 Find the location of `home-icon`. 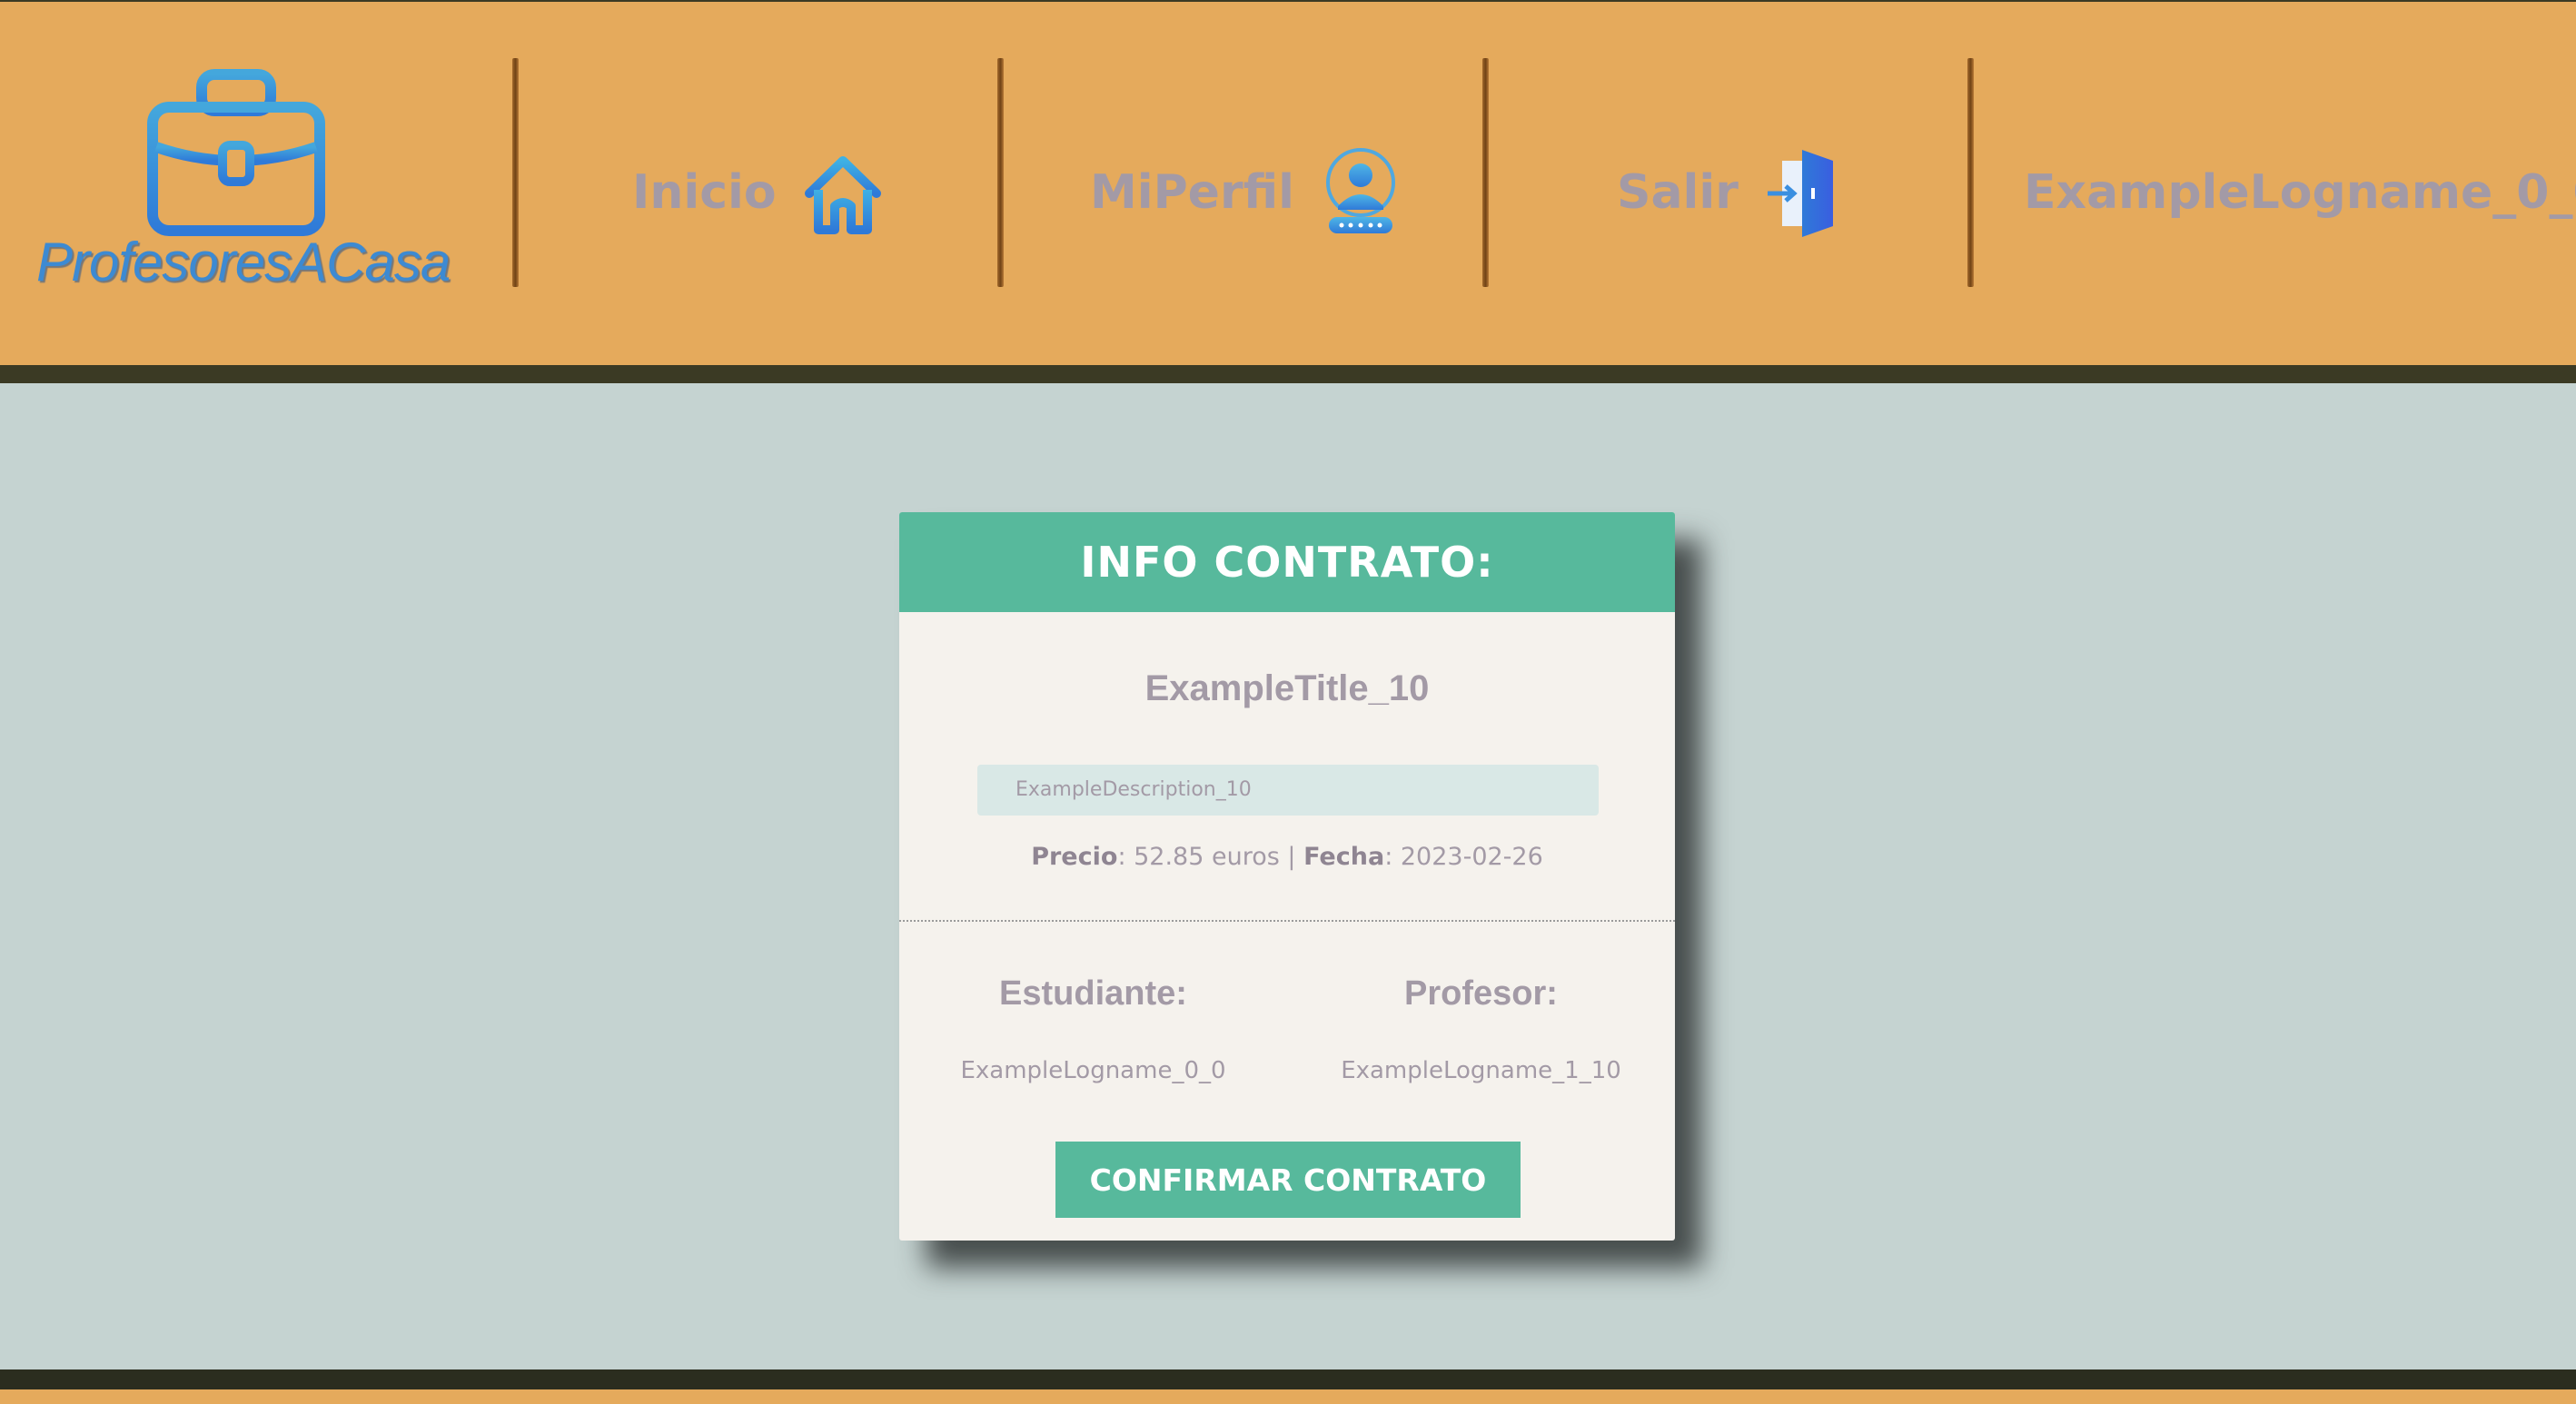

home-icon is located at coordinates (842, 195).